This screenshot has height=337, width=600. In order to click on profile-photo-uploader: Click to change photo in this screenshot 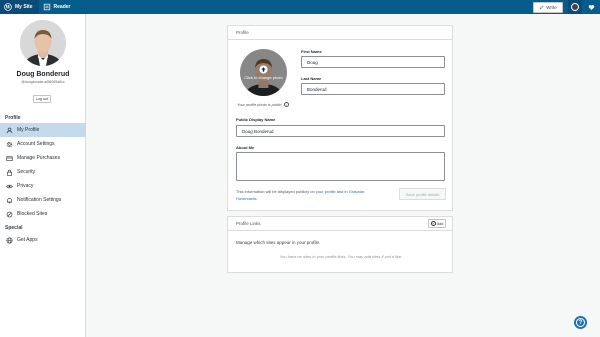, I will do `click(263, 72)`.